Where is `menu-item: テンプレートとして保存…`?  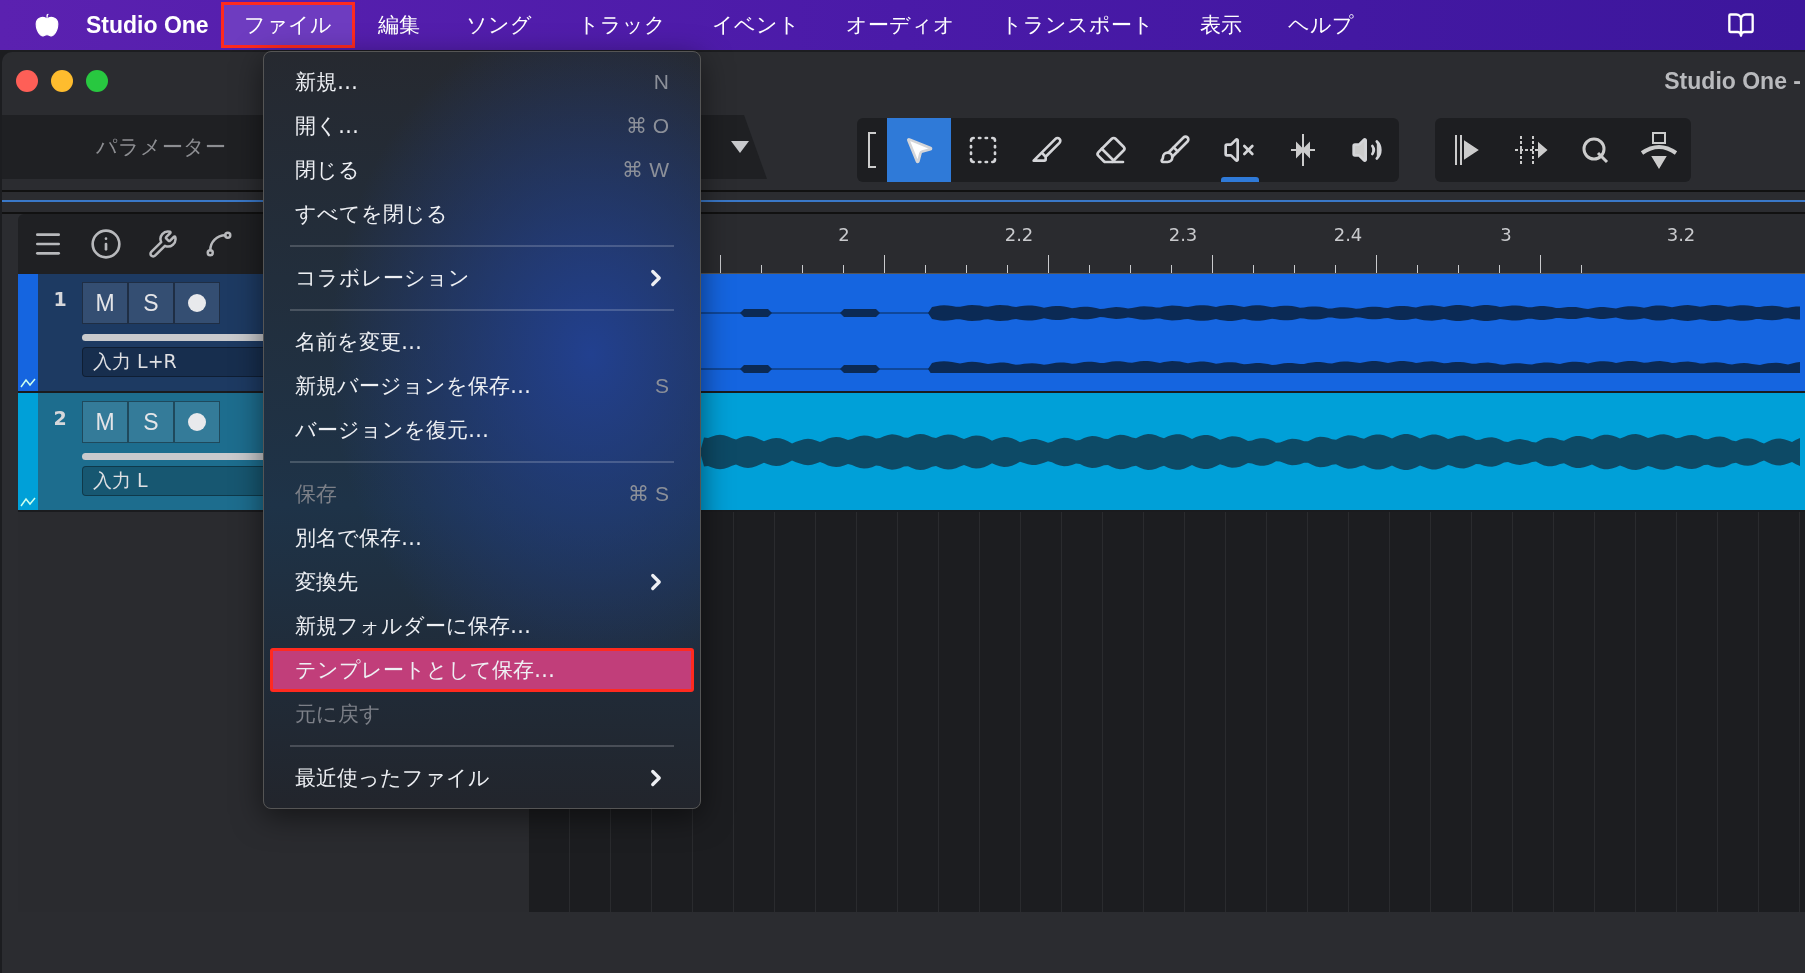 menu-item: テンプレートとして保存… is located at coordinates (482, 670).